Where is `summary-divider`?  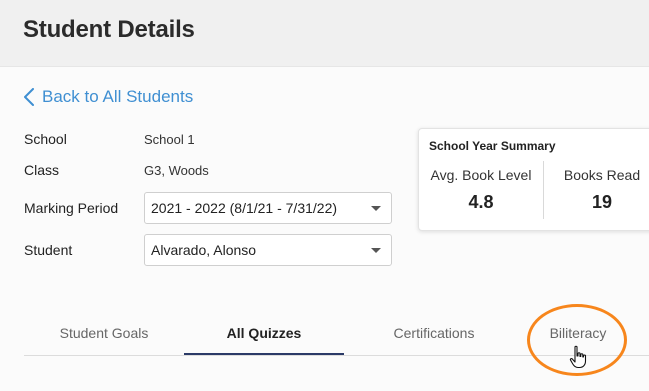
summary-divider is located at coordinates (543, 190).